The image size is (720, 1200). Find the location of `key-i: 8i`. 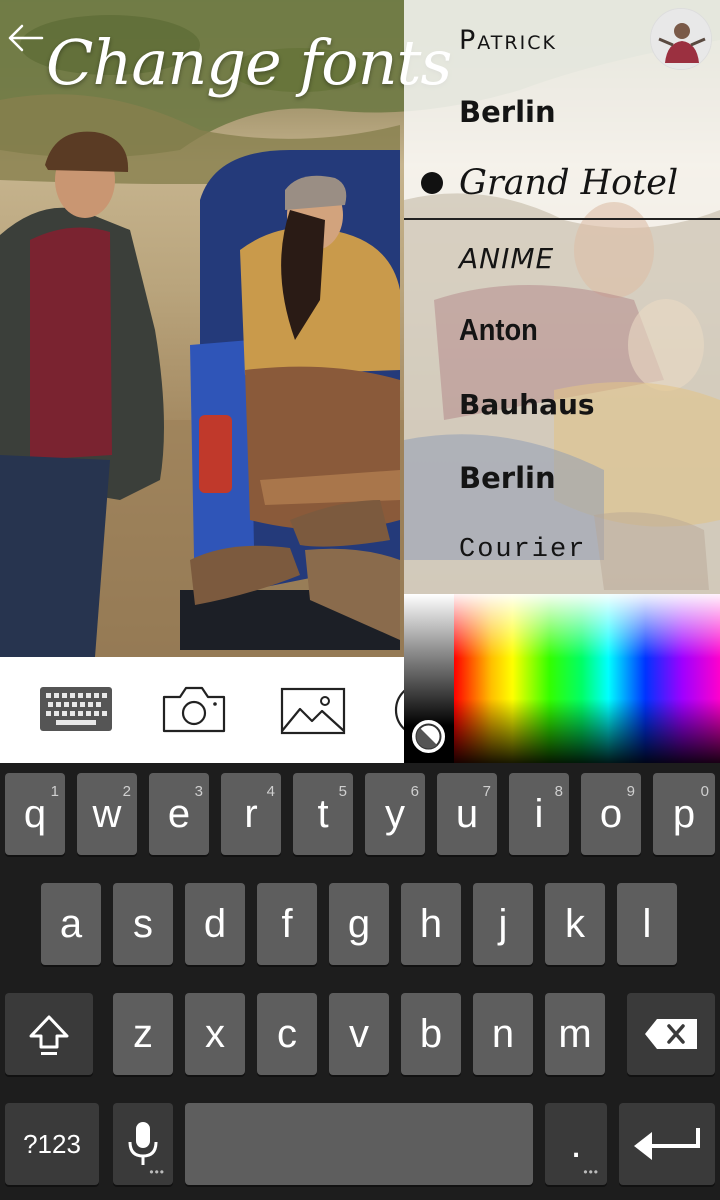

key-i: 8i is located at coordinates (539, 814).